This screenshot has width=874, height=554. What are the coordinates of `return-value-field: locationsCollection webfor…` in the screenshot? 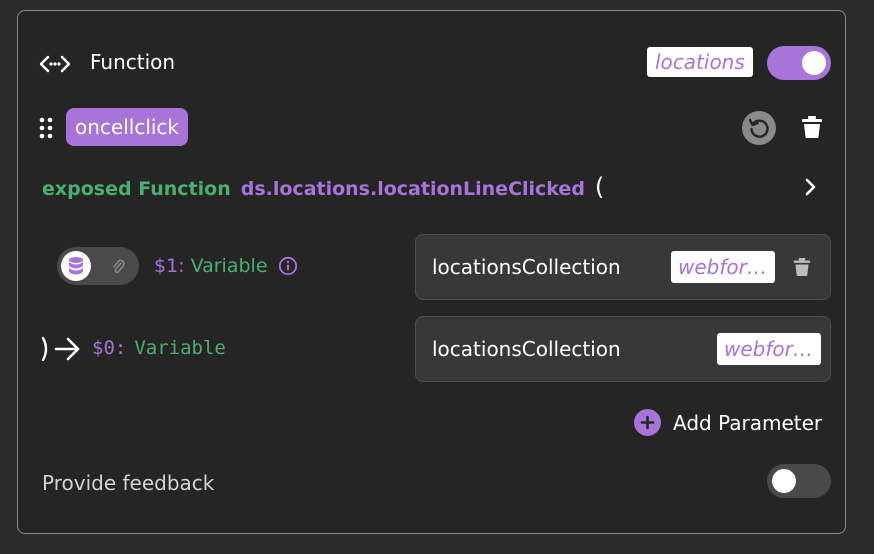 It's located at (623, 349).